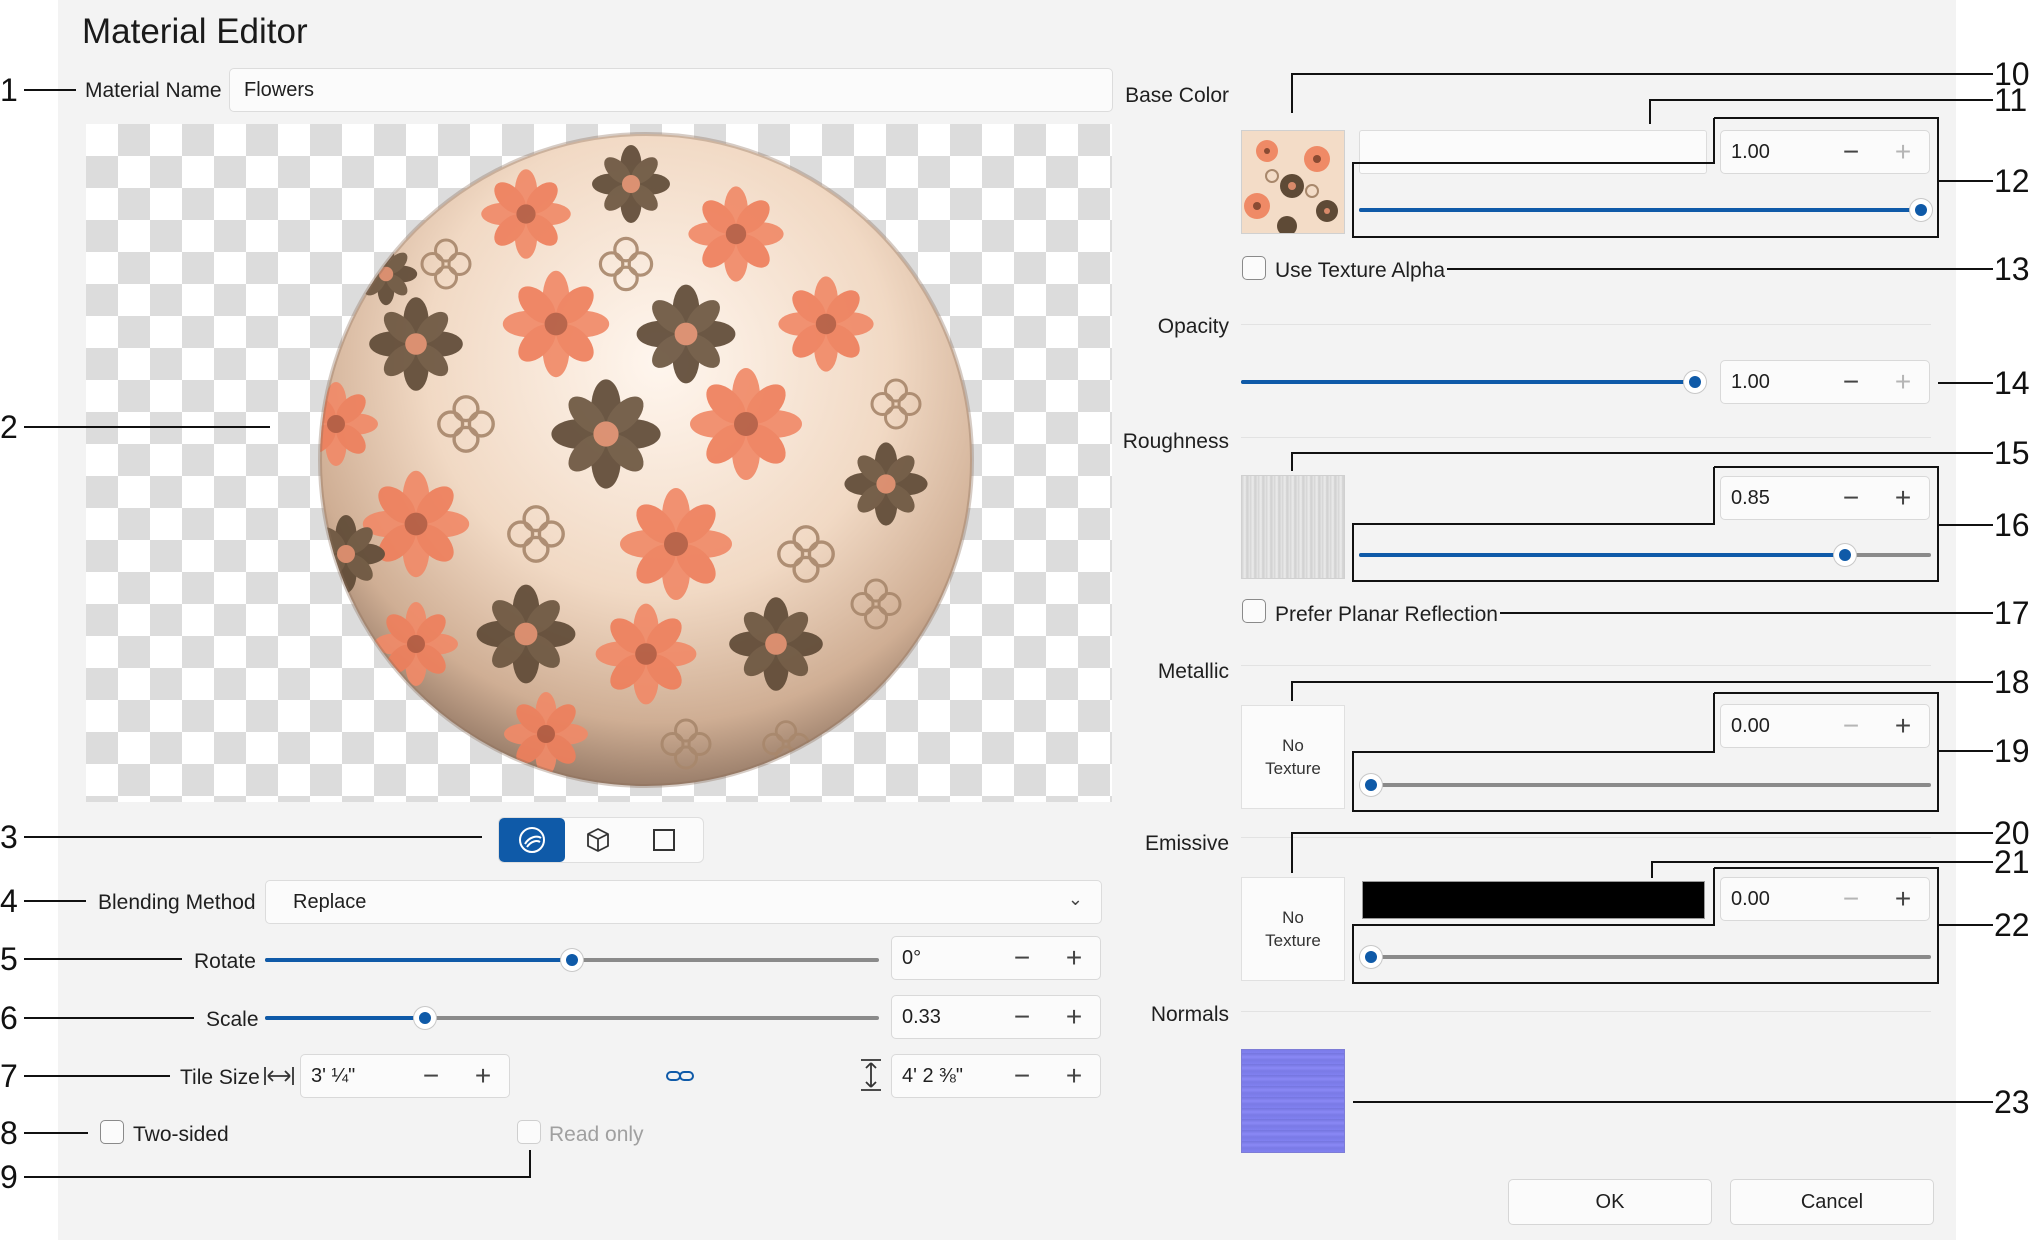 Image resolution: width=2030 pixels, height=1240 pixels. What do you see at coordinates (2012, 682) in the screenshot?
I see `callout-18: 18` at bounding box center [2012, 682].